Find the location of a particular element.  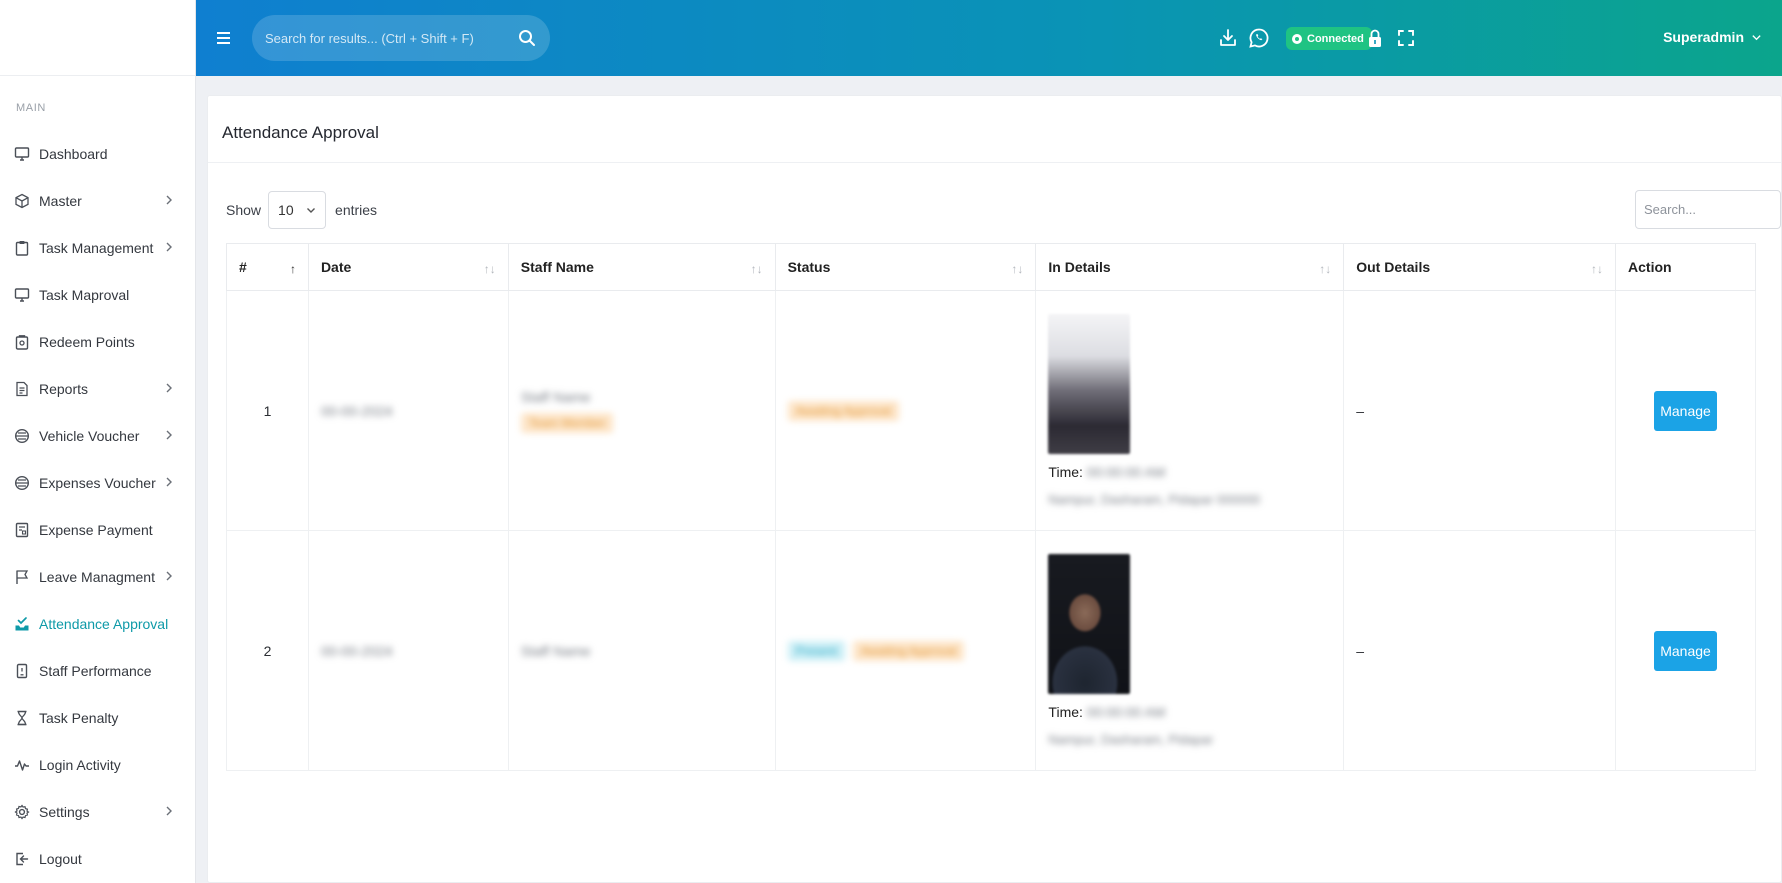

date-value: 00-00-2024 is located at coordinates (356, 650).